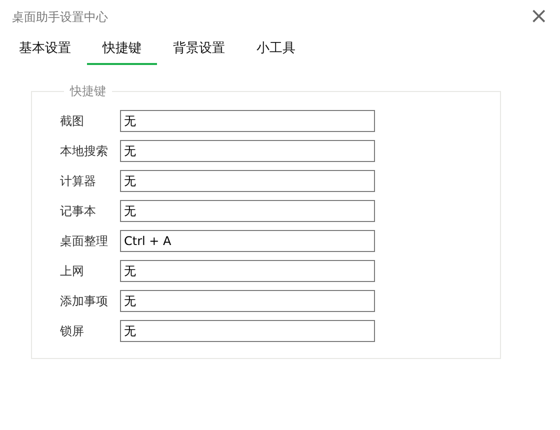 Image resolution: width=560 pixels, height=430 pixels. What do you see at coordinates (276, 49) in the screenshot?
I see `tab: 小工具` at bounding box center [276, 49].